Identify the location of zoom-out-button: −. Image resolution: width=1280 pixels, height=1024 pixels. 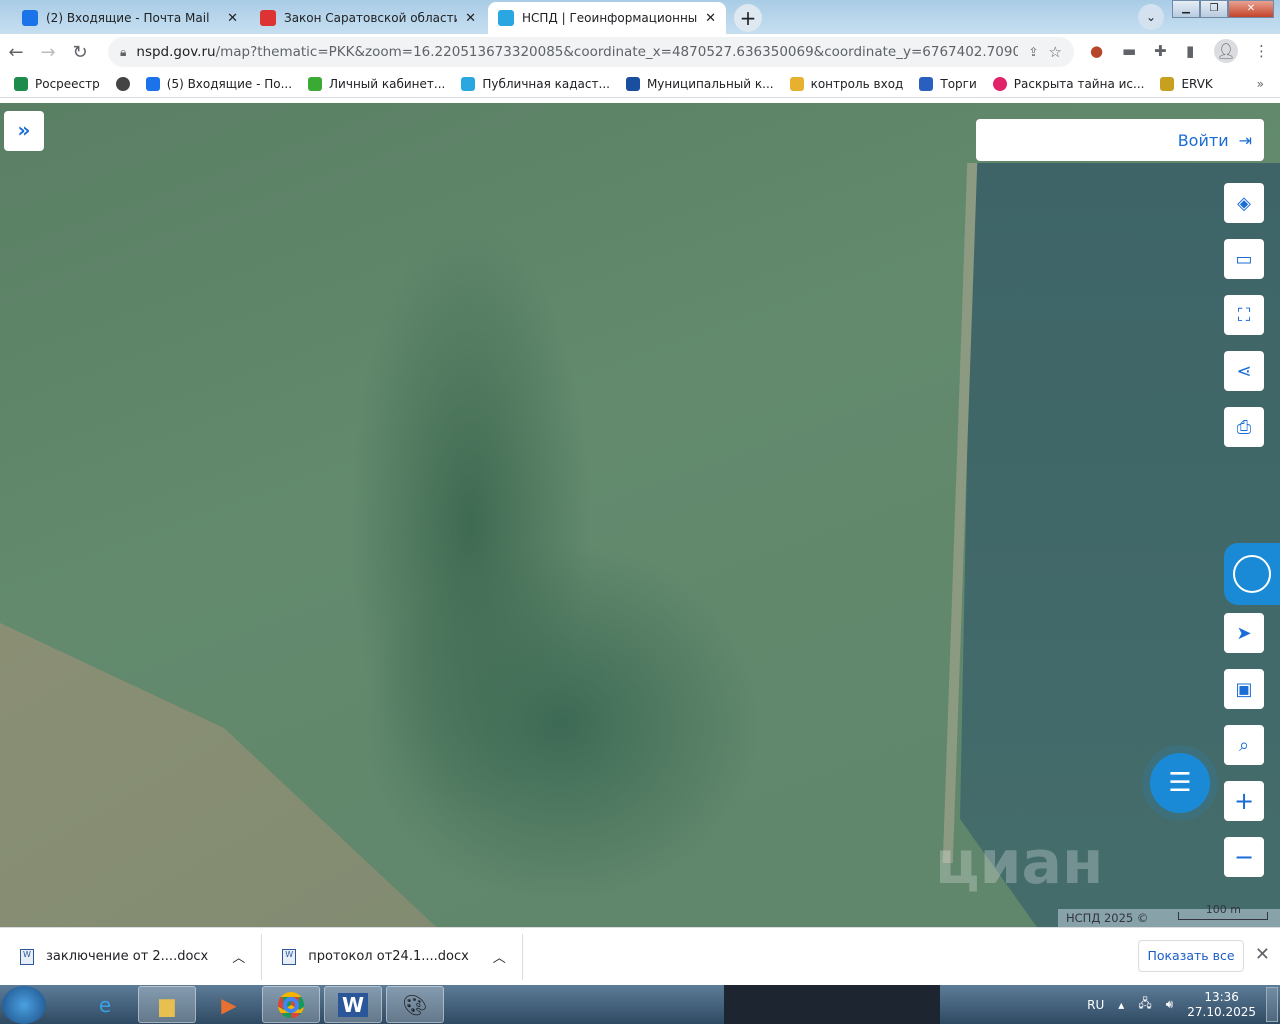
(1244, 857).